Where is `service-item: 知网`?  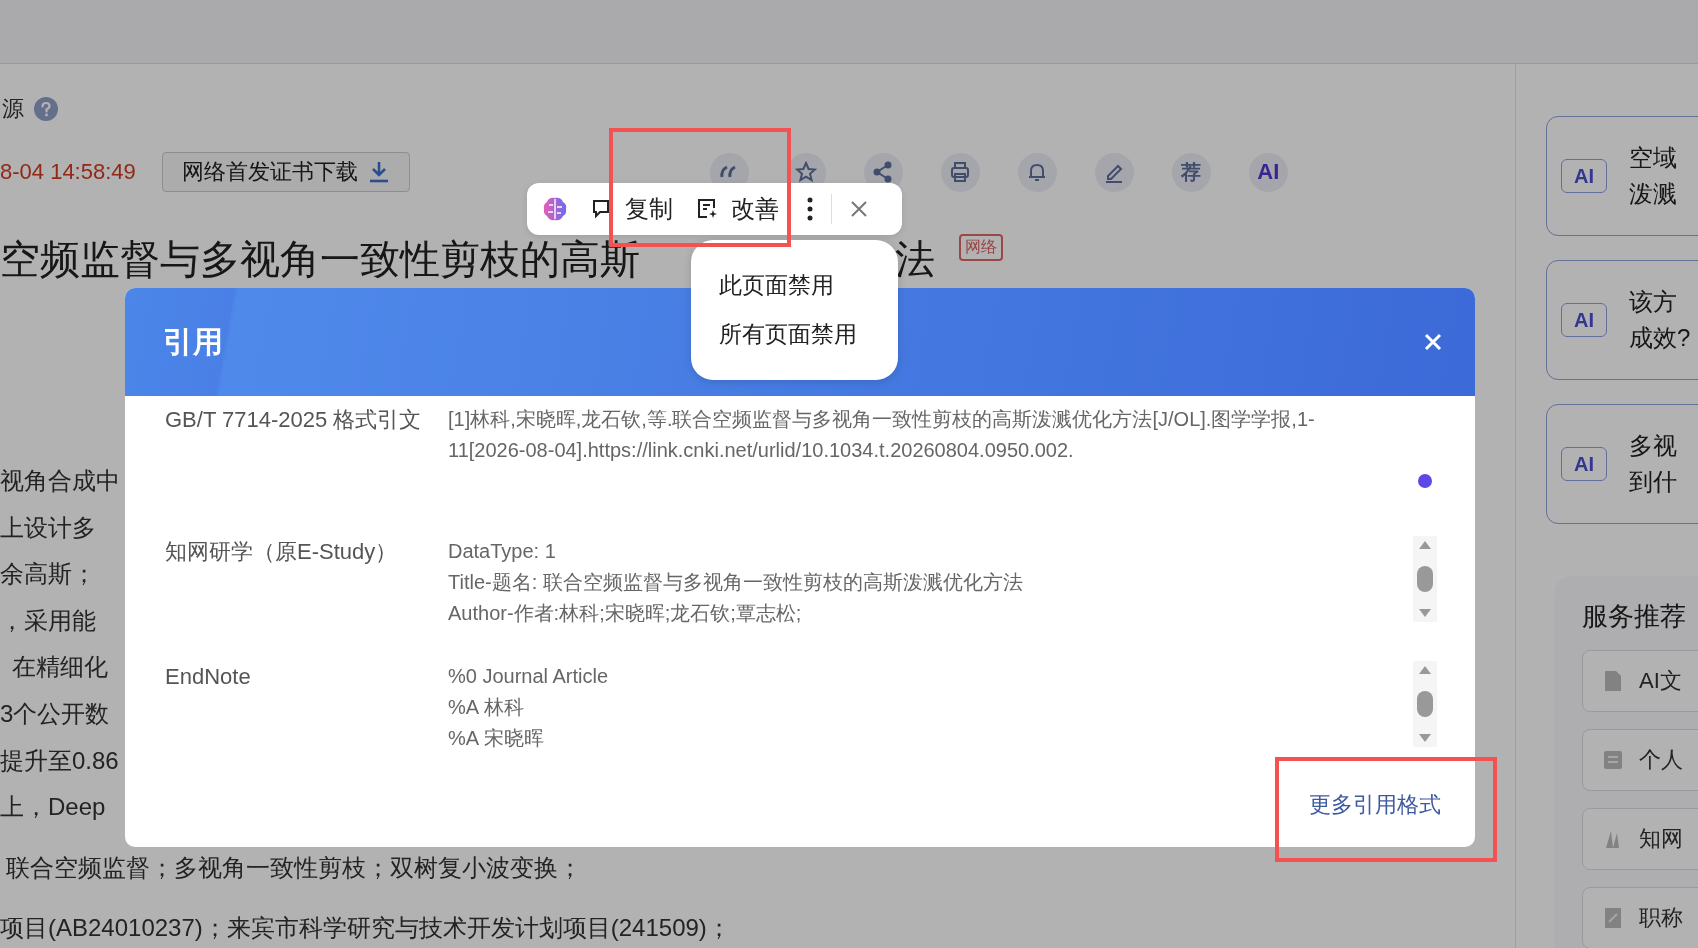 service-item: 知网 is located at coordinates (1640, 839).